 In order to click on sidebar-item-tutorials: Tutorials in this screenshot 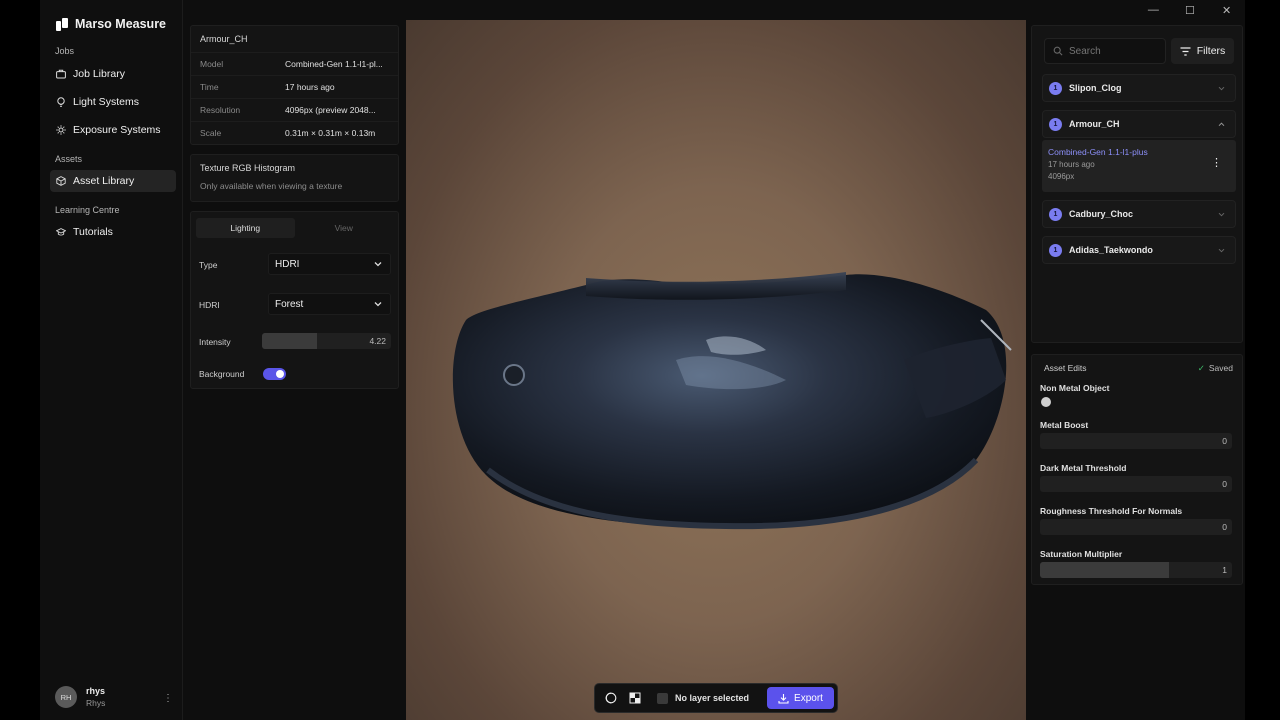, I will do `click(113, 232)`.